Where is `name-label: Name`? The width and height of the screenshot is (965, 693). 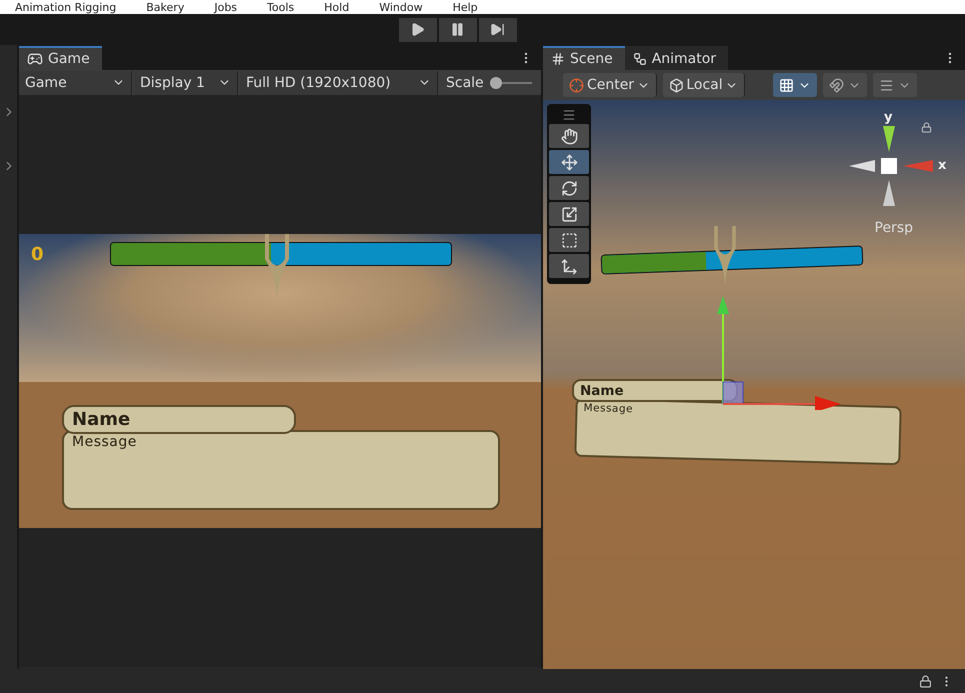 name-label: Name is located at coordinates (179, 419).